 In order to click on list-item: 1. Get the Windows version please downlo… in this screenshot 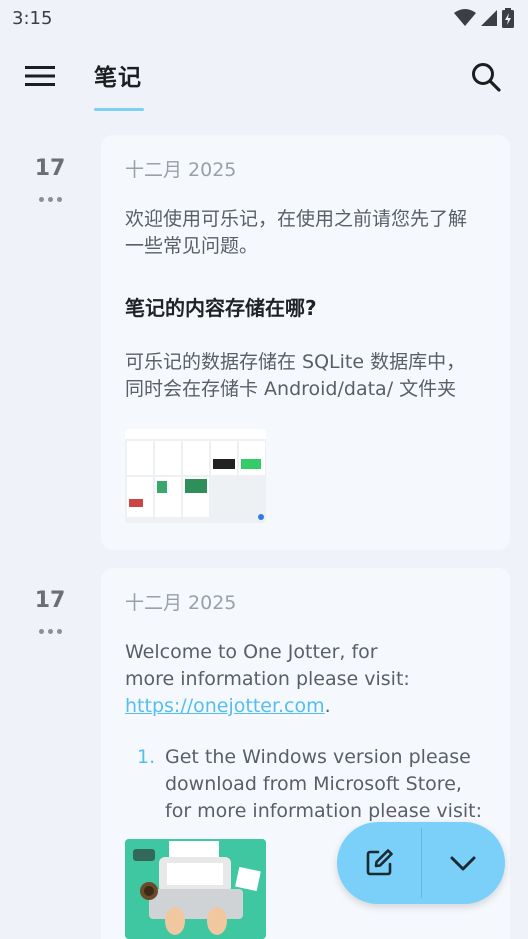, I will do `click(305, 784)`.